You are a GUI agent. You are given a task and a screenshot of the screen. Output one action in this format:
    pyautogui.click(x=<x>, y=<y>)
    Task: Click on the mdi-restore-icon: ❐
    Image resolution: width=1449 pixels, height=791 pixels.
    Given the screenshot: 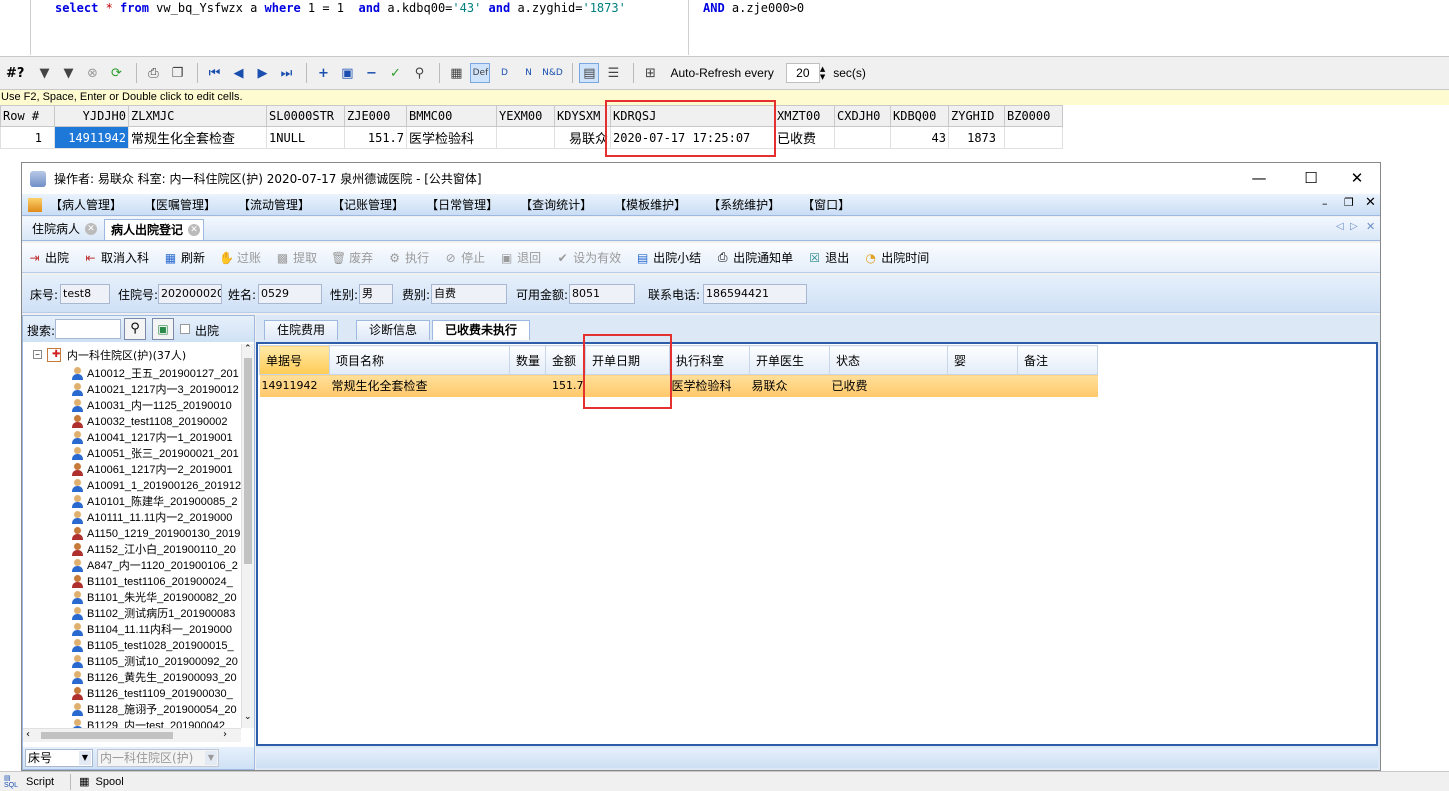 What is the action you would take?
    pyautogui.click(x=1349, y=202)
    